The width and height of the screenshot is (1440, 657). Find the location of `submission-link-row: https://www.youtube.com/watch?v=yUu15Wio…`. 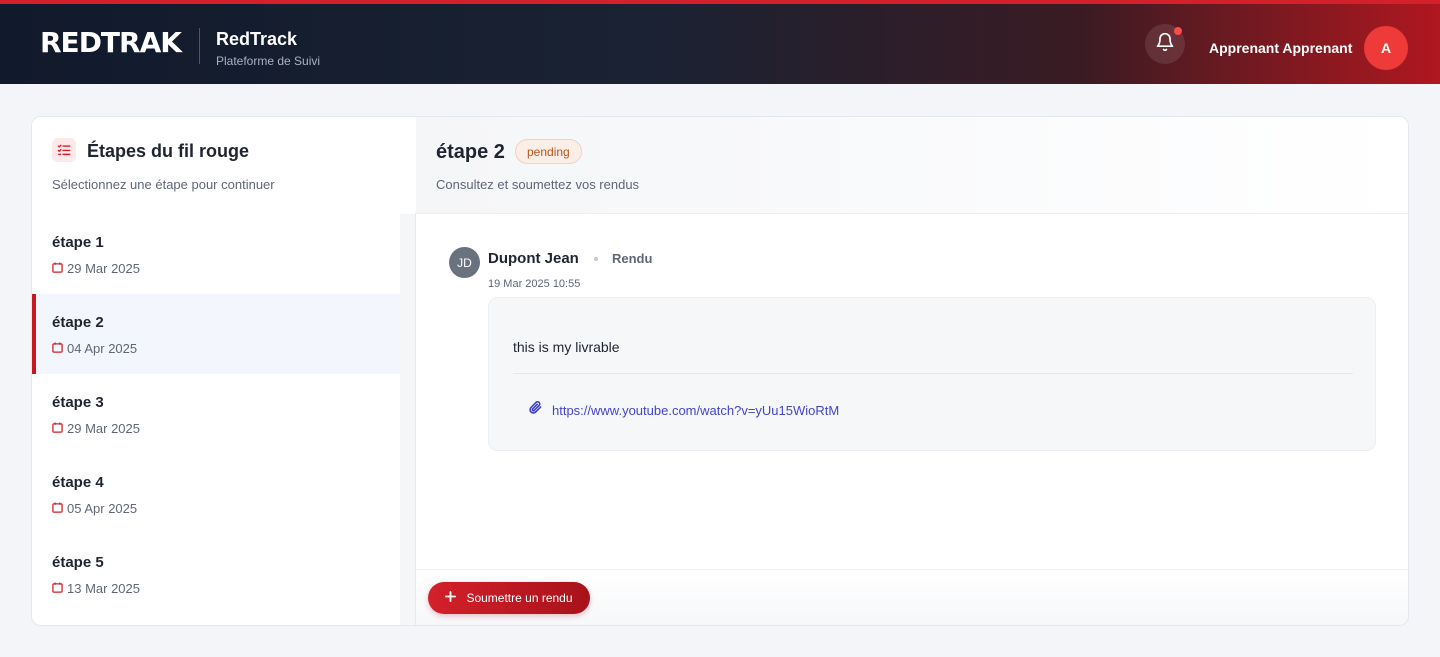

submission-link-row: https://www.youtube.com/watch?v=yUu15Wio… is located at coordinates (684, 410).